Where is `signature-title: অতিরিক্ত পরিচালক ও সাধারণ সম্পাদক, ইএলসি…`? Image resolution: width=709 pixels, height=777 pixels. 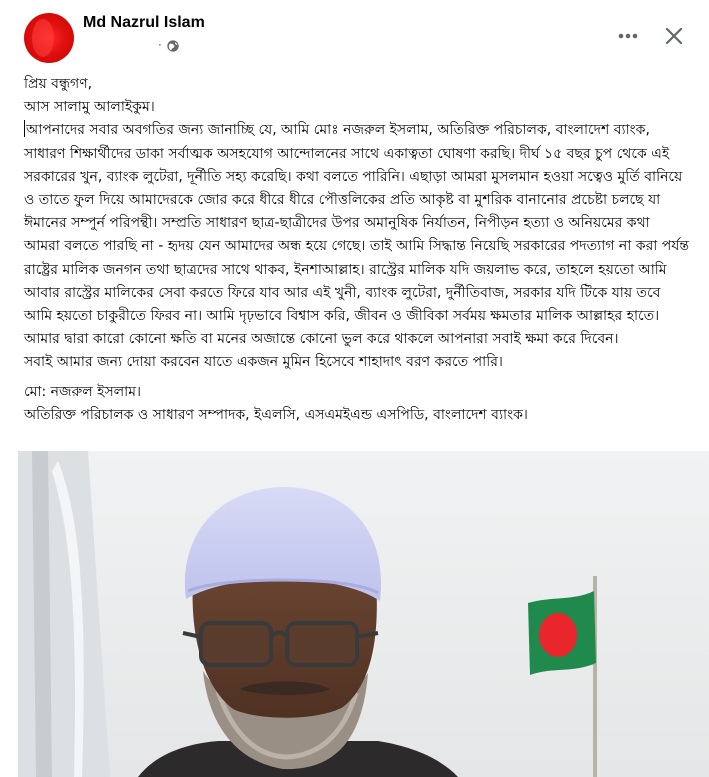
signature-title: অতিরিক্ত পরিচালক ও সাধারণ সম্পাদক, ইএলসি… is located at coordinates (276, 414).